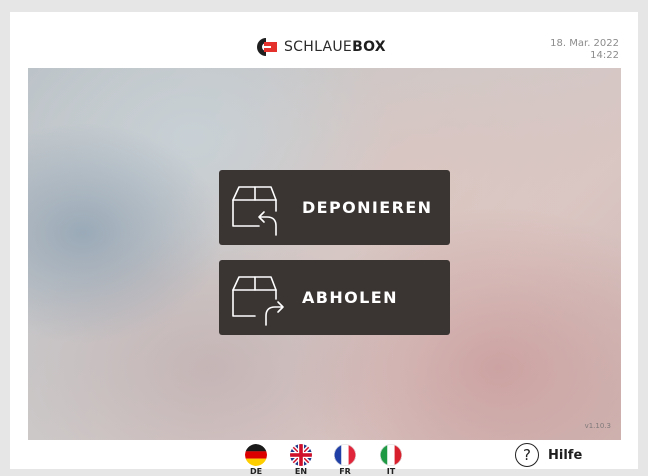 Image resolution: width=648 pixels, height=476 pixels. I want to click on datetime: 18. Mar. 2022 14:22, so click(584, 50).